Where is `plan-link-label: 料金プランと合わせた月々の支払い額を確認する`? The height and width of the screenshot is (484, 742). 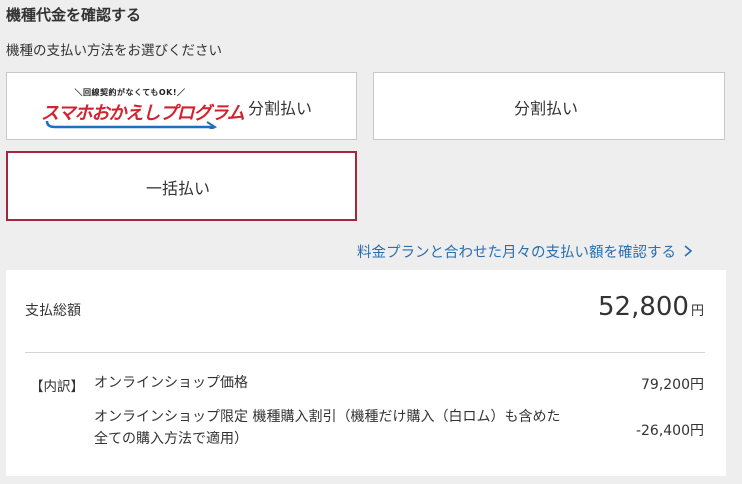 plan-link-label: 料金プランと合わせた月々の支払い額を確認する is located at coordinates (516, 253).